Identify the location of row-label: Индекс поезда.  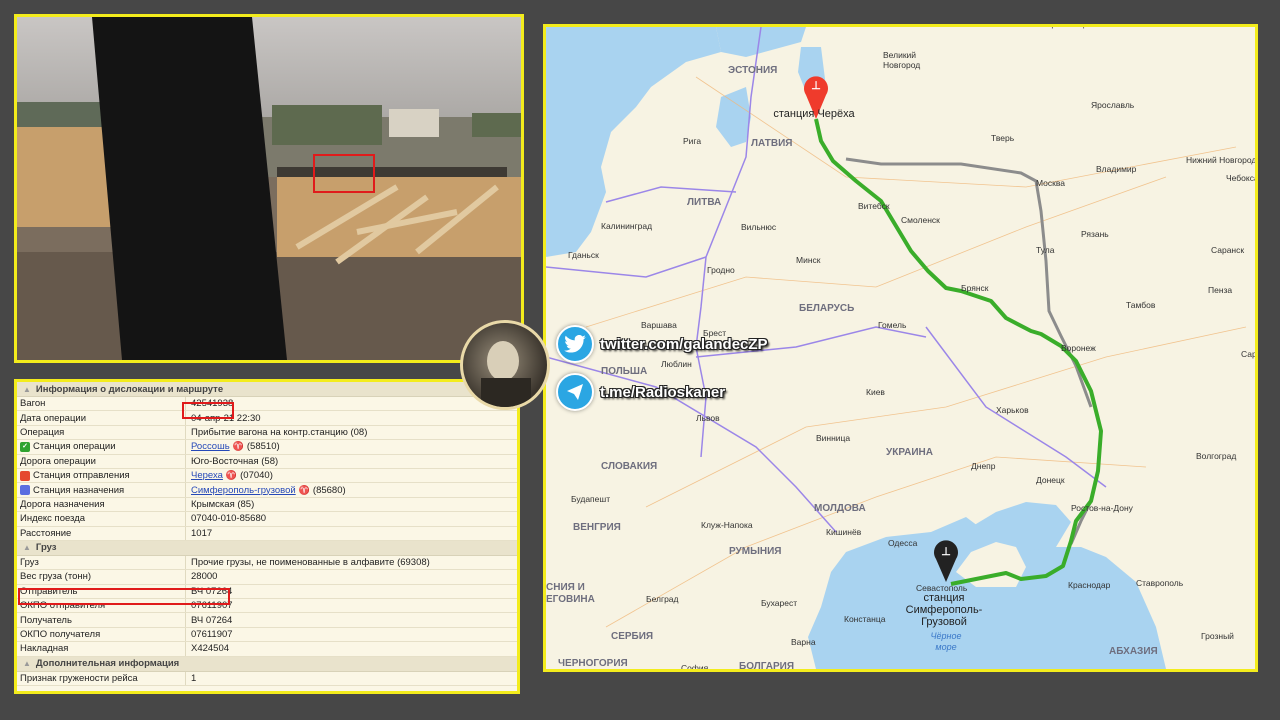
(101, 519).